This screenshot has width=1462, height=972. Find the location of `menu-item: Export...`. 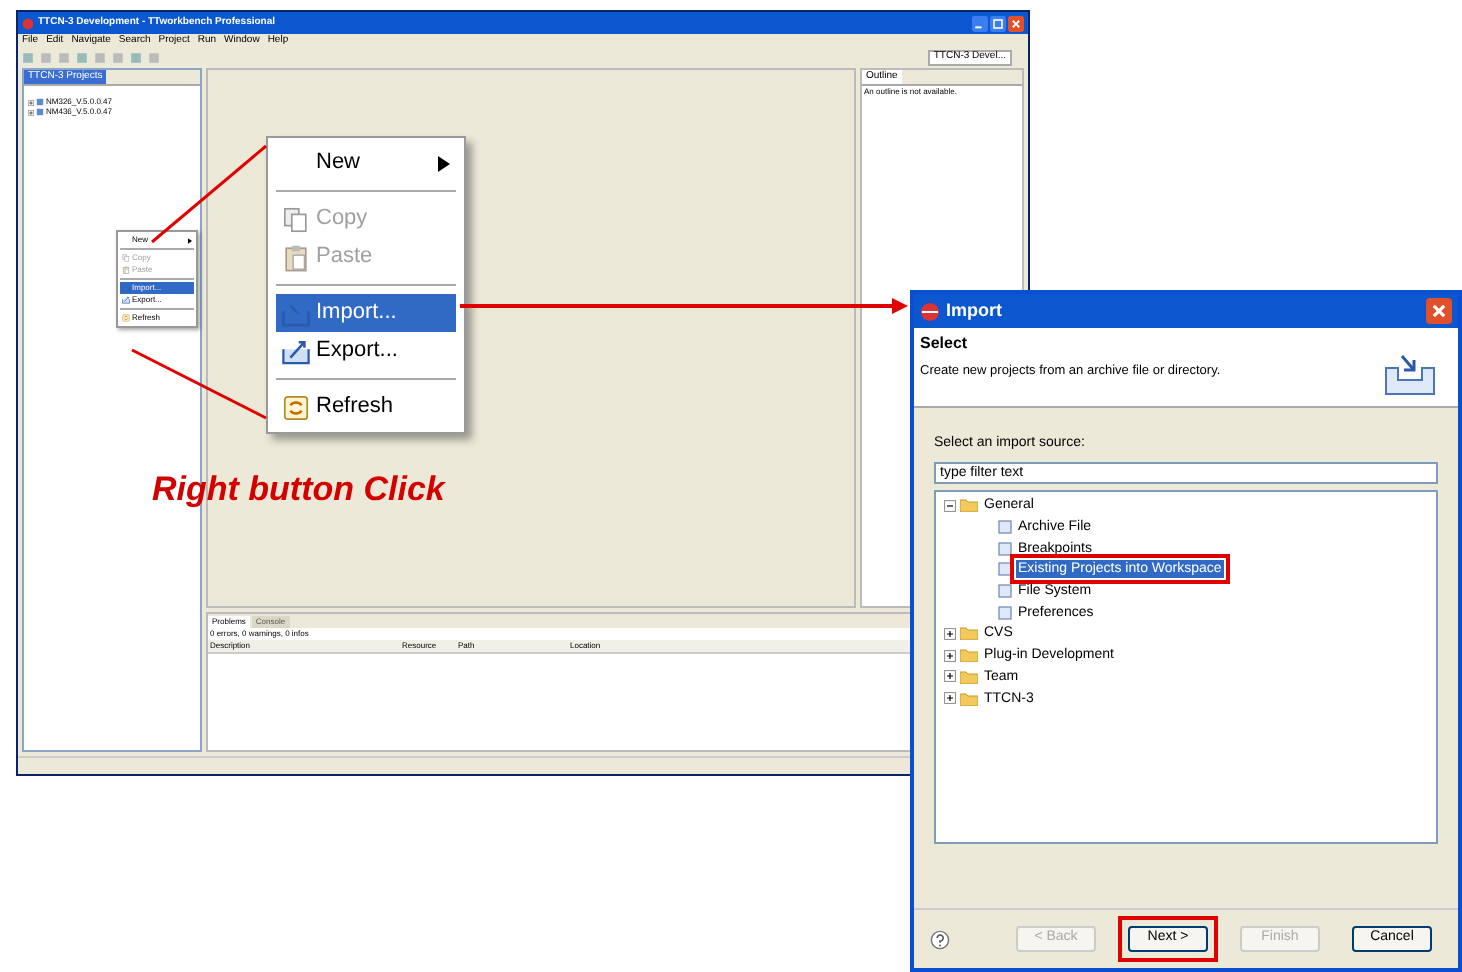

menu-item: Export... is located at coordinates (366, 351).